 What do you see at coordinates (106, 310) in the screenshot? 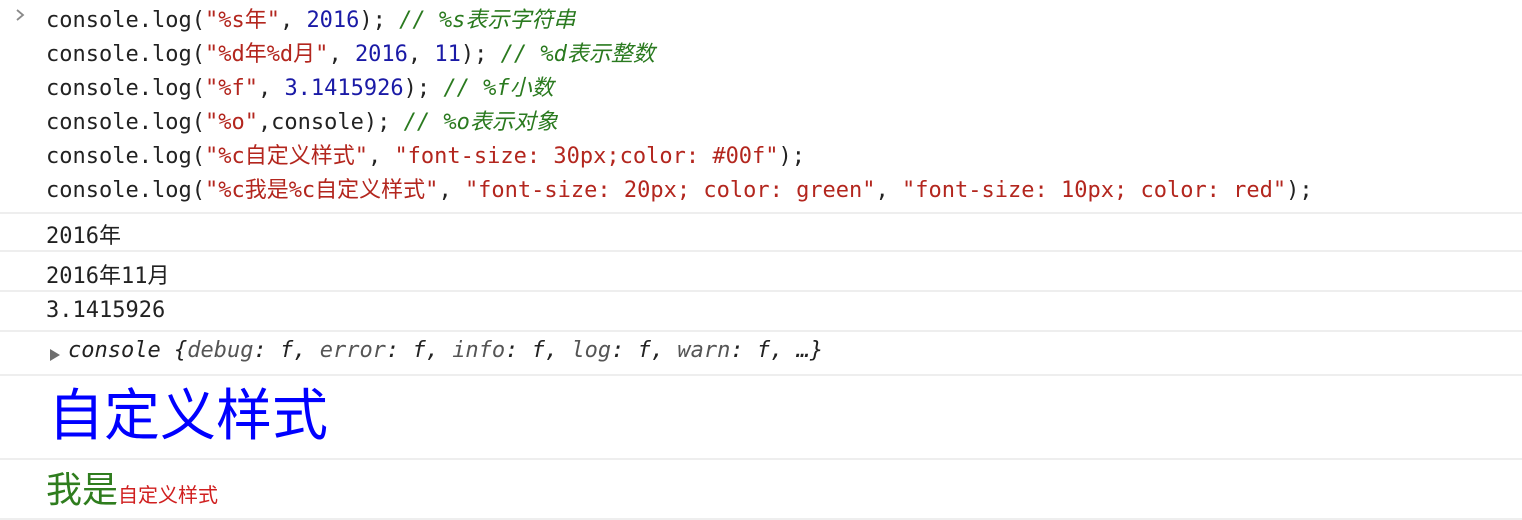
I see `output-line-float: 3.1415926` at bounding box center [106, 310].